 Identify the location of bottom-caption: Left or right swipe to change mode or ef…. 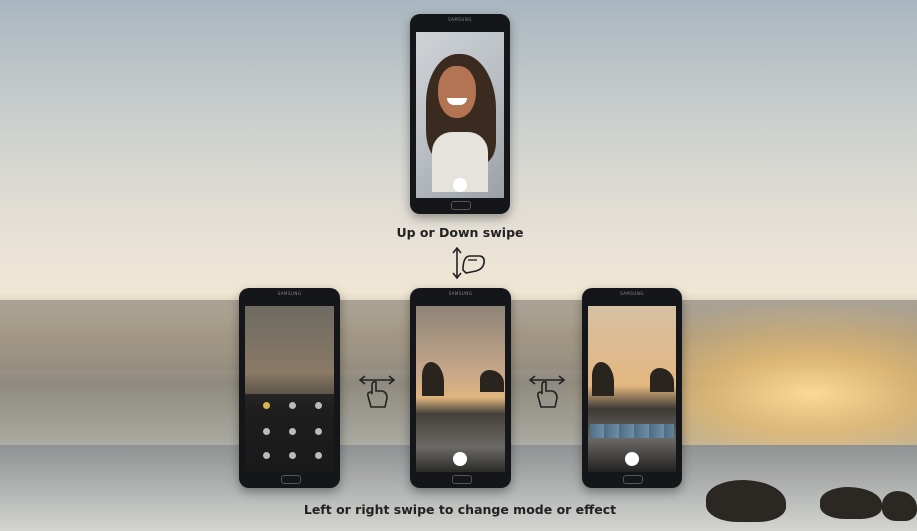
(460, 509).